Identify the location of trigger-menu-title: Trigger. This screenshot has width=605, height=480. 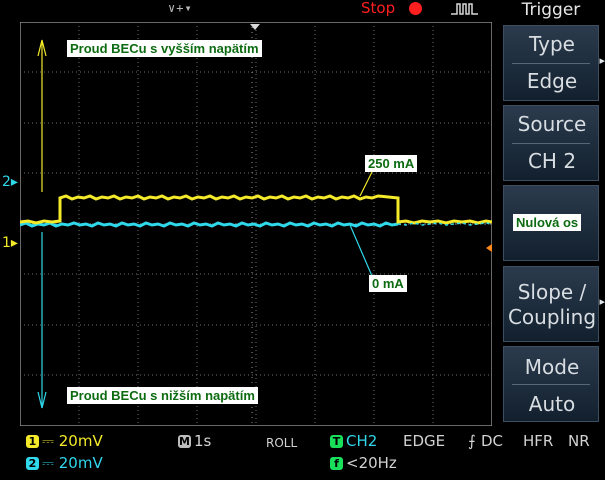
(551, 10).